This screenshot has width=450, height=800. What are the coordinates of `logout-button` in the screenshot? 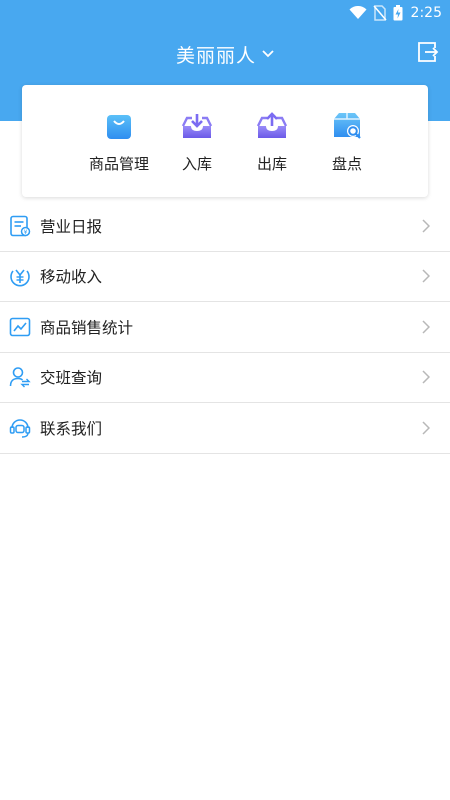 It's located at (427, 54).